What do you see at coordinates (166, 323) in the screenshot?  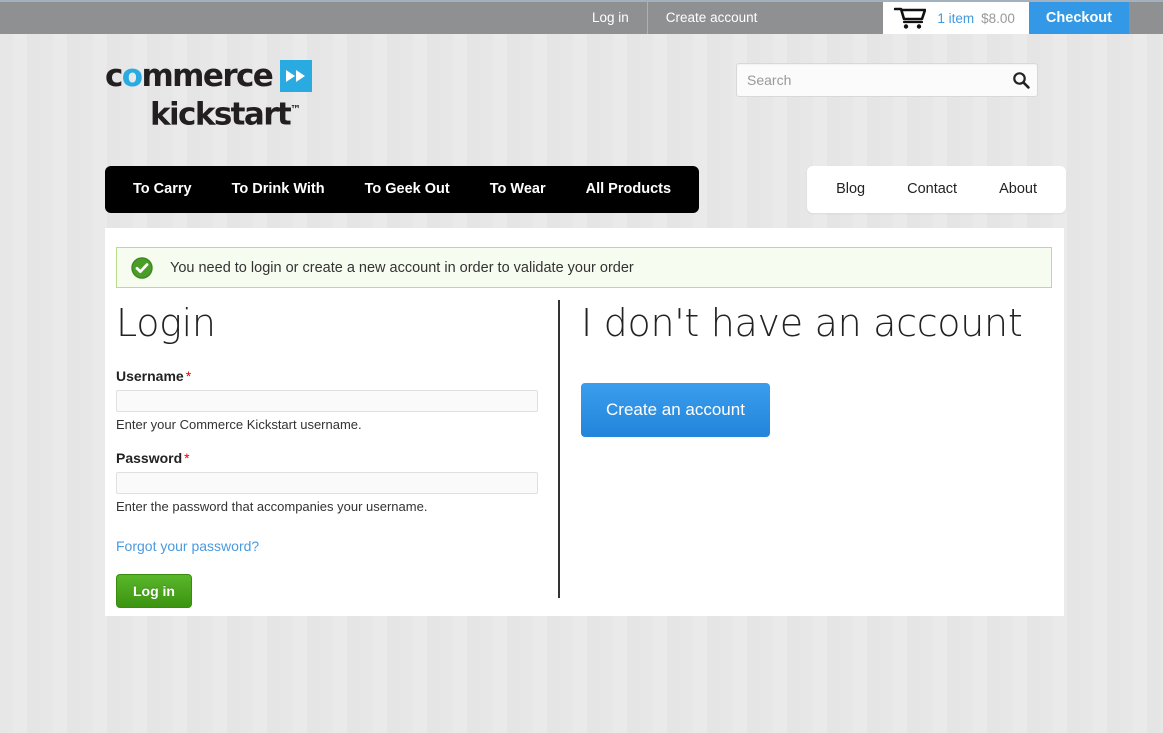 I see `login-heading: Login` at bounding box center [166, 323].